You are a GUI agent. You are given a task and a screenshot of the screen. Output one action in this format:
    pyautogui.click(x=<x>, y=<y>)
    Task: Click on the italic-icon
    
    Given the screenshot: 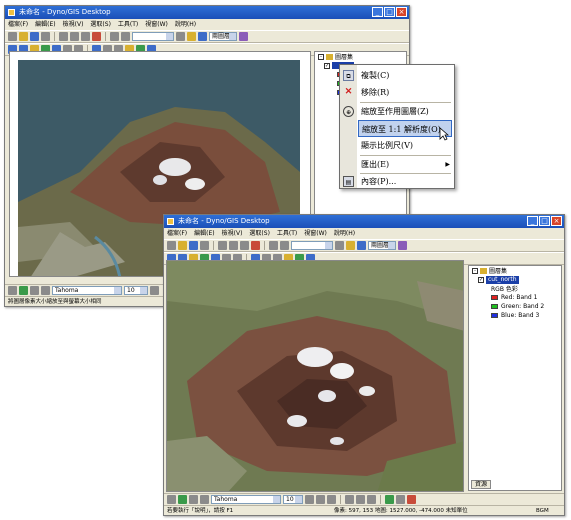 What is the action you would take?
    pyautogui.click(x=320, y=499)
    